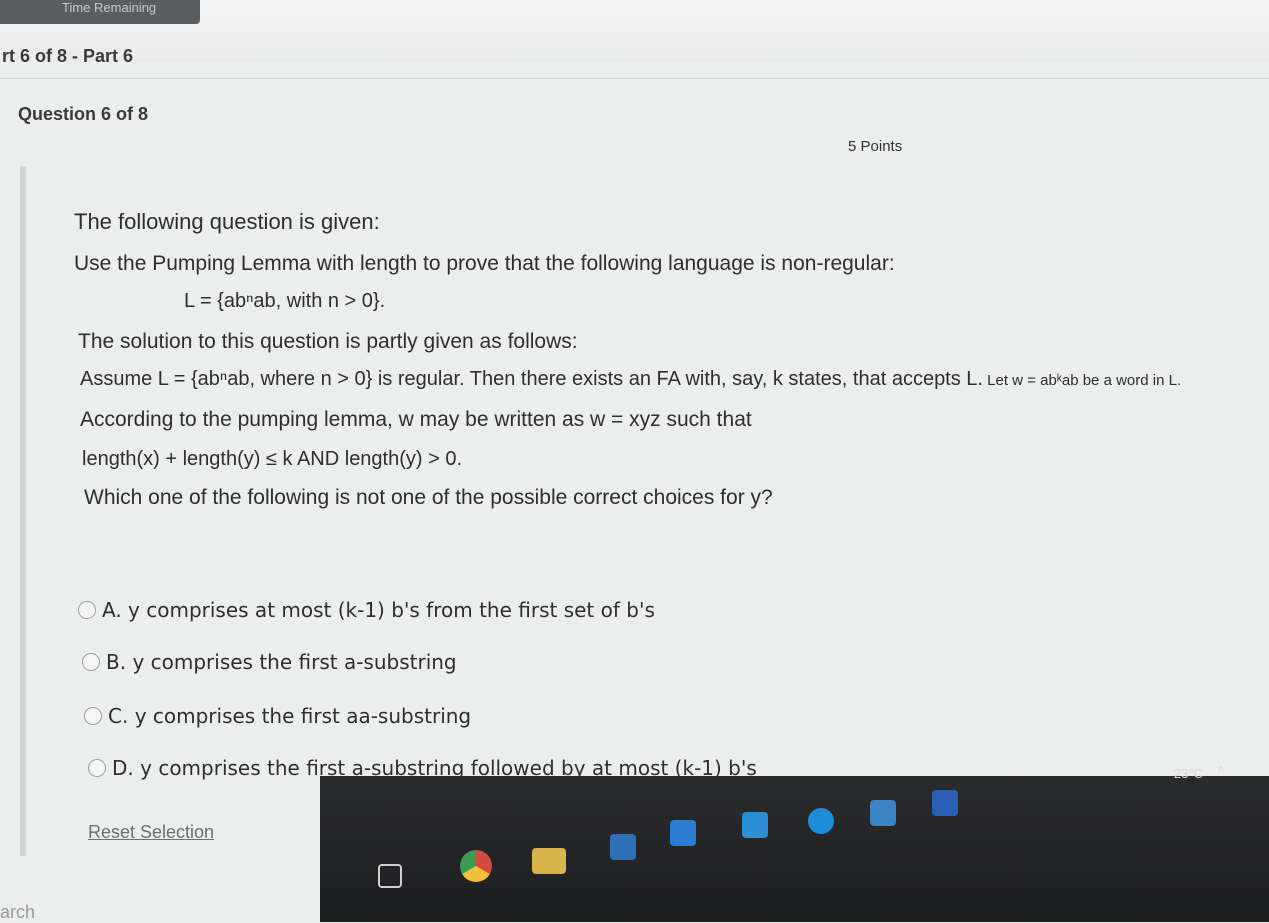 This screenshot has width=1269, height=923. I want to click on chevron-up-icon: ^, so click(1221, 771).